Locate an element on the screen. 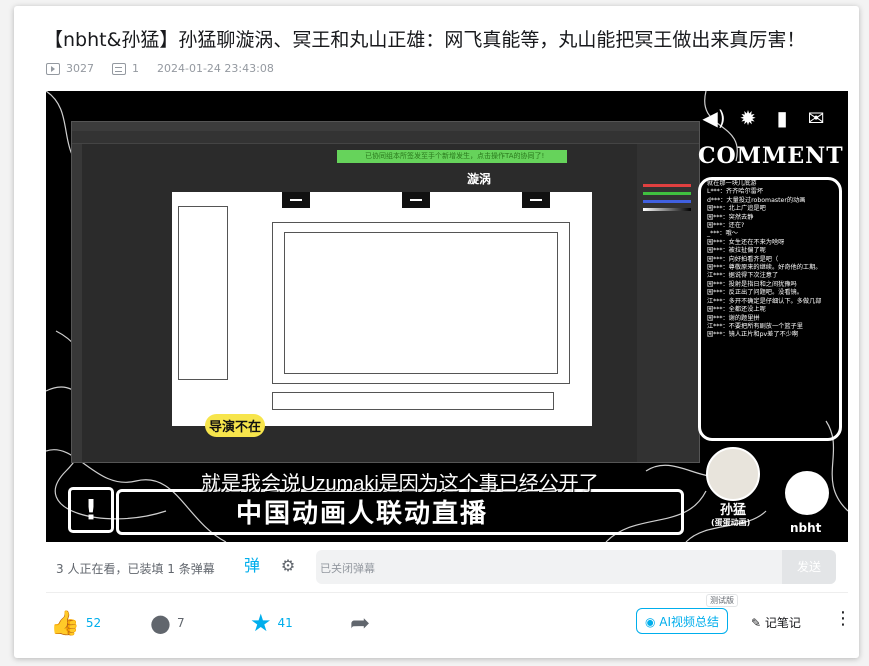 Image resolution: width=869 pixels, height=666 pixels. comment-row: 园***：突然去静 is located at coordinates (730, 217).